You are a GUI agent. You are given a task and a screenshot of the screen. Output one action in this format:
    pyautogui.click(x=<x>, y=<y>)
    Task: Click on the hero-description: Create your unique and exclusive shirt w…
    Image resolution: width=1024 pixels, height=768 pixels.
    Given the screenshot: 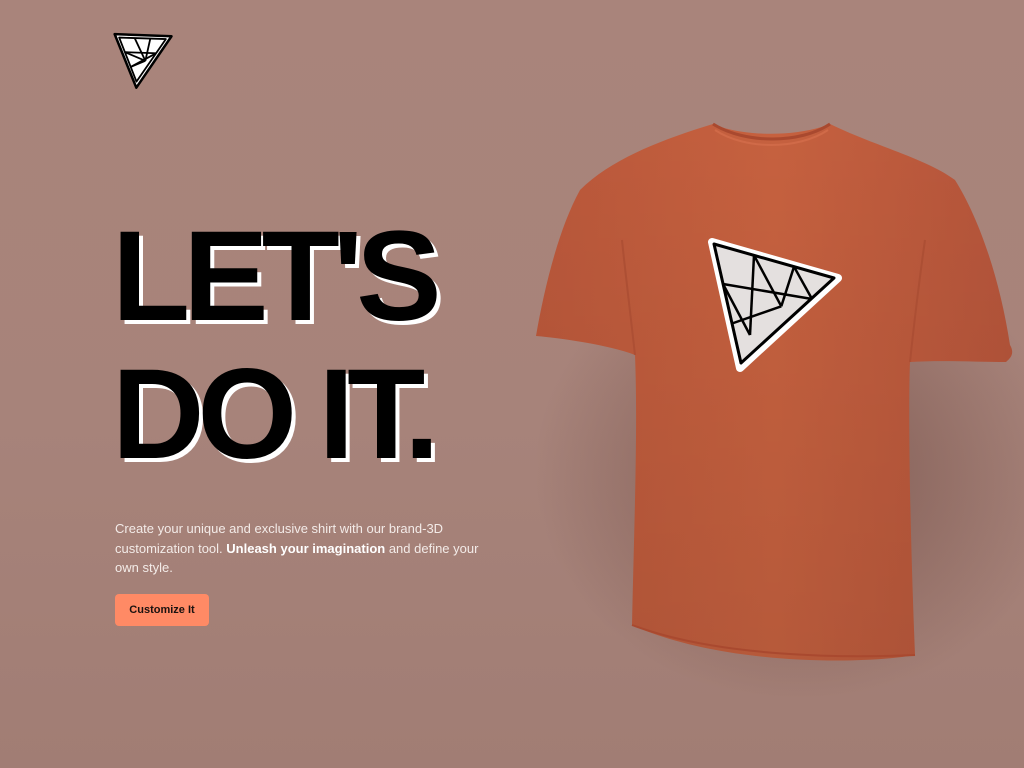 What is the action you would take?
    pyautogui.click(x=300, y=548)
    